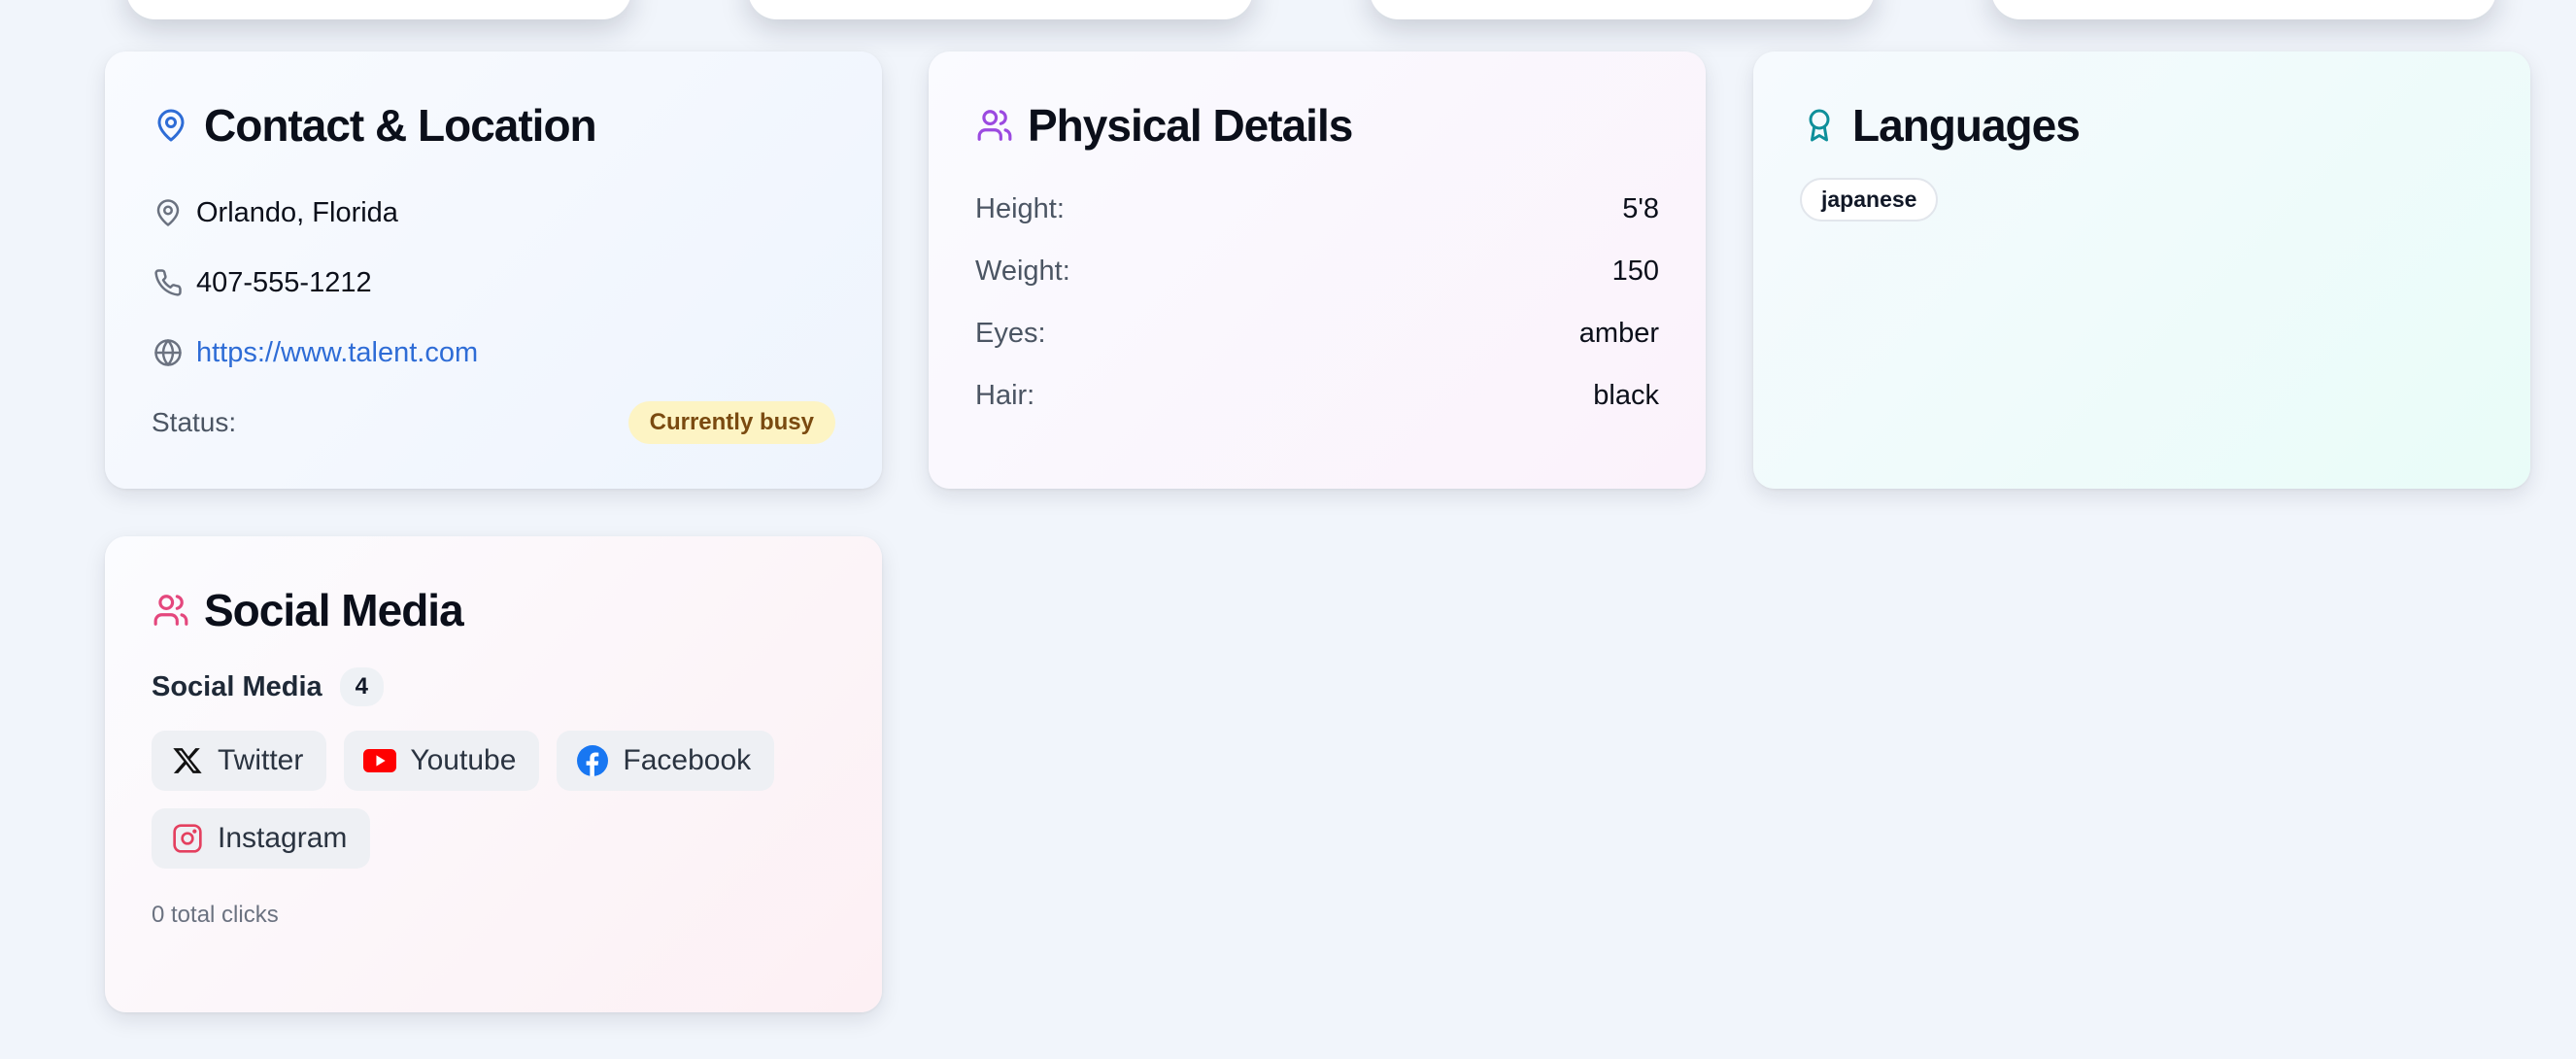  What do you see at coordinates (493, 353) in the screenshot?
I see `website-row: https://www.talent.com` at bounding box center [493, 353].